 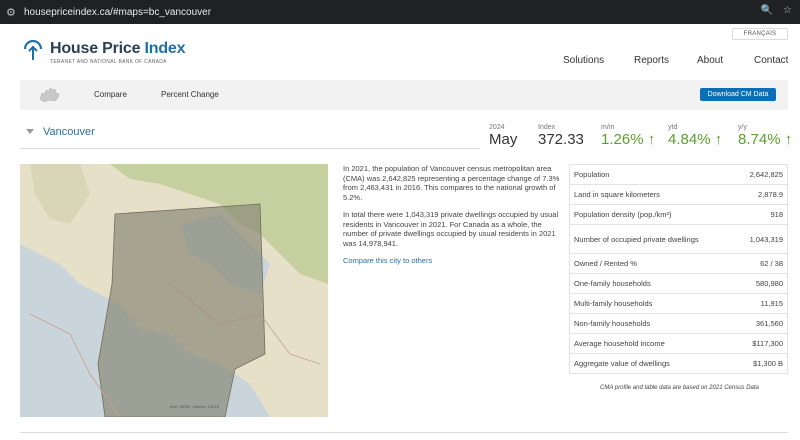 What do you see at coordinates (110, 94) in the screenshot?
I see `compare-tab: Compare` at bounding box center [110, 94].